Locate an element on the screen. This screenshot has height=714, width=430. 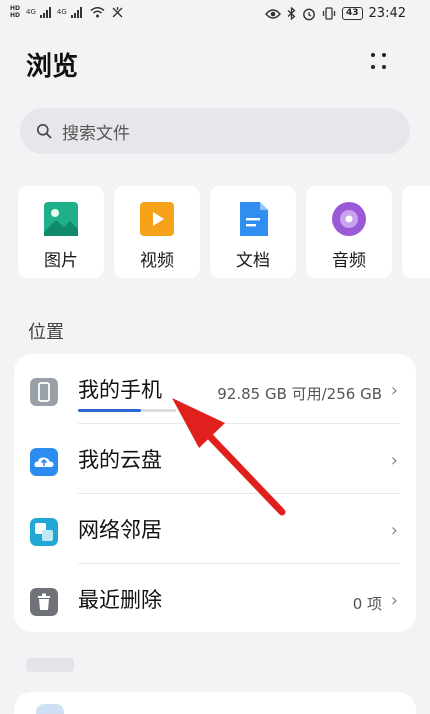
search-placeholder: 搜索文件 is located at coordinates (96, 133).